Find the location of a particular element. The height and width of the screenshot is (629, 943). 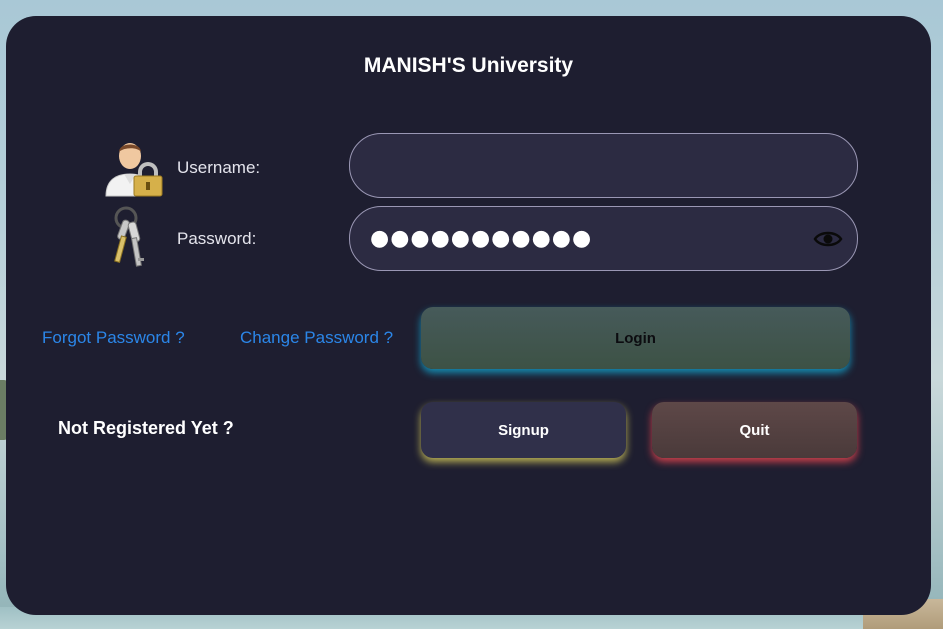

quit-button: Quit is located at coordinates (754, 430).